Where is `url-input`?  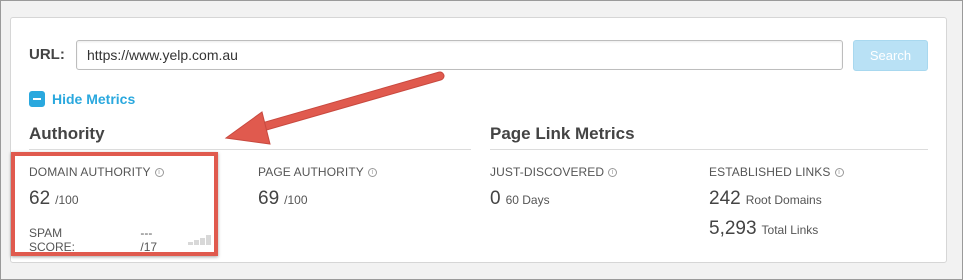 url-input is located at coordinates (459, 55).